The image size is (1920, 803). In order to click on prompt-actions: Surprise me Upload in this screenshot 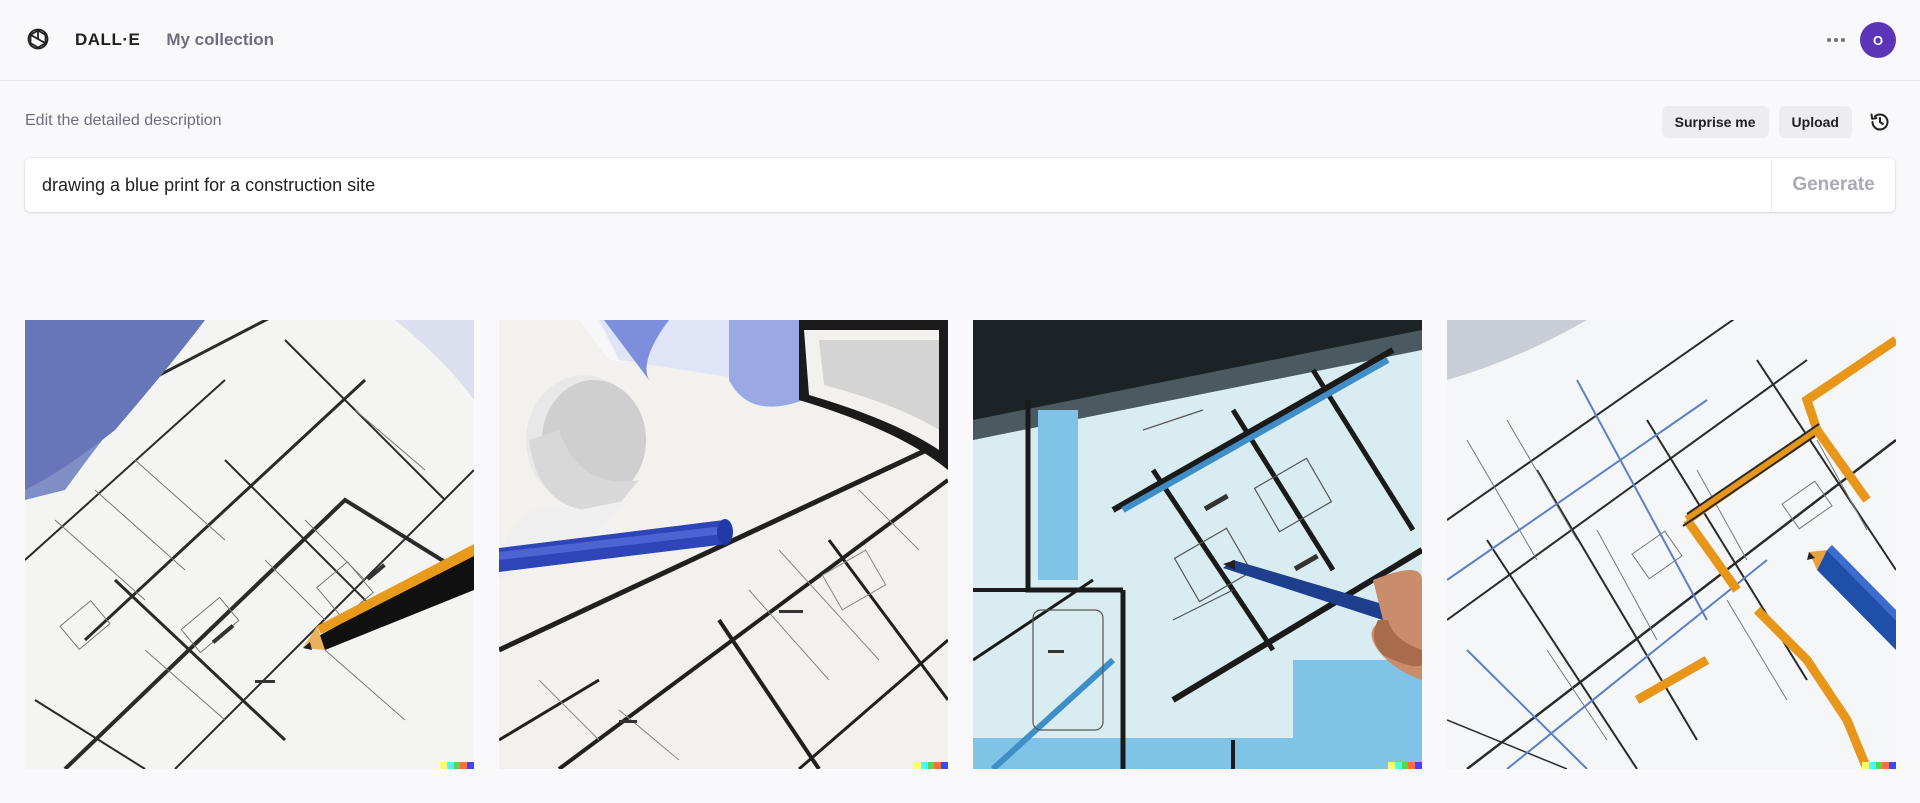, I will do `click(1778, 122)`.